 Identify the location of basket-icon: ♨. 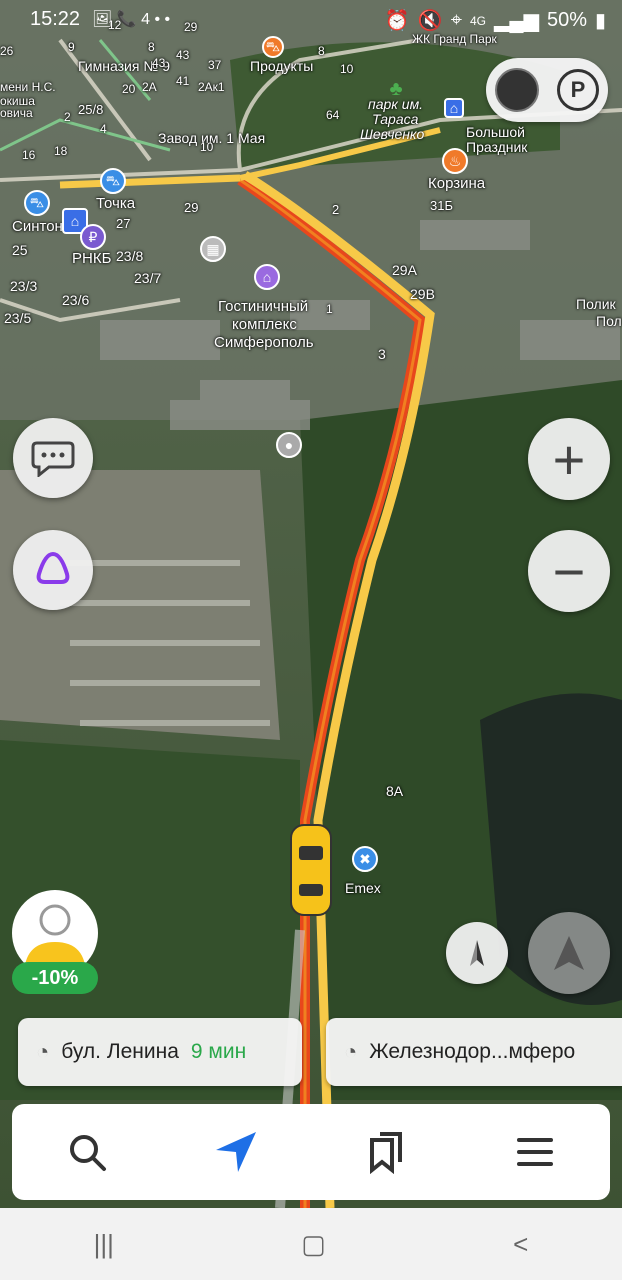
(455, 161).